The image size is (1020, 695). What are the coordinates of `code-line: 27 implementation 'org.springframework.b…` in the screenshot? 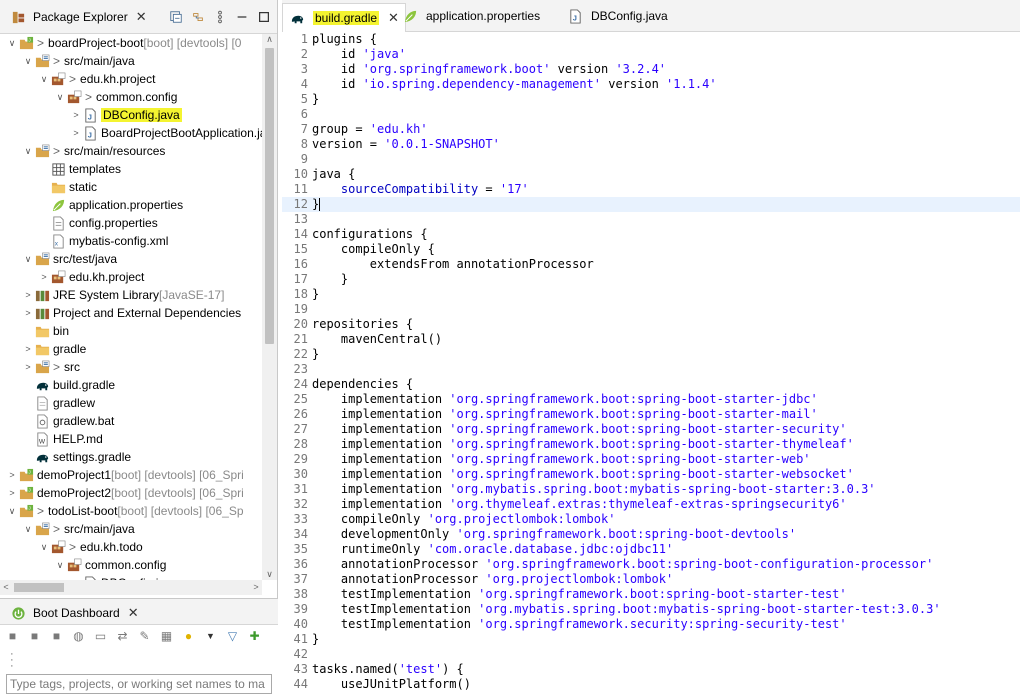 It's located at (651, 429).